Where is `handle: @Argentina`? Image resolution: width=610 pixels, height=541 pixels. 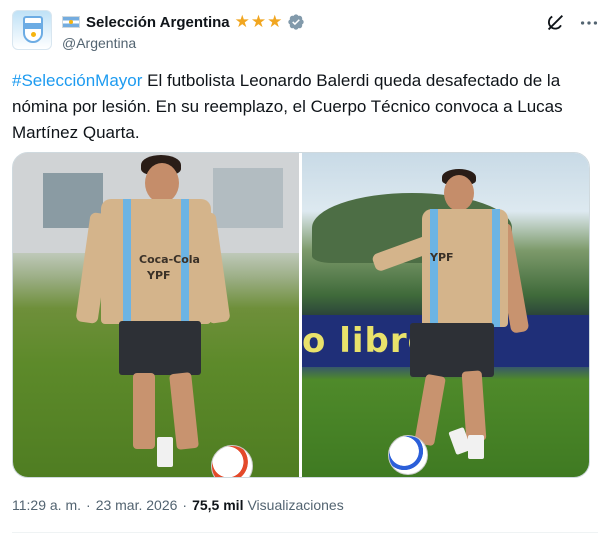
handle: @Argentina is located at coordinates (183, 43).